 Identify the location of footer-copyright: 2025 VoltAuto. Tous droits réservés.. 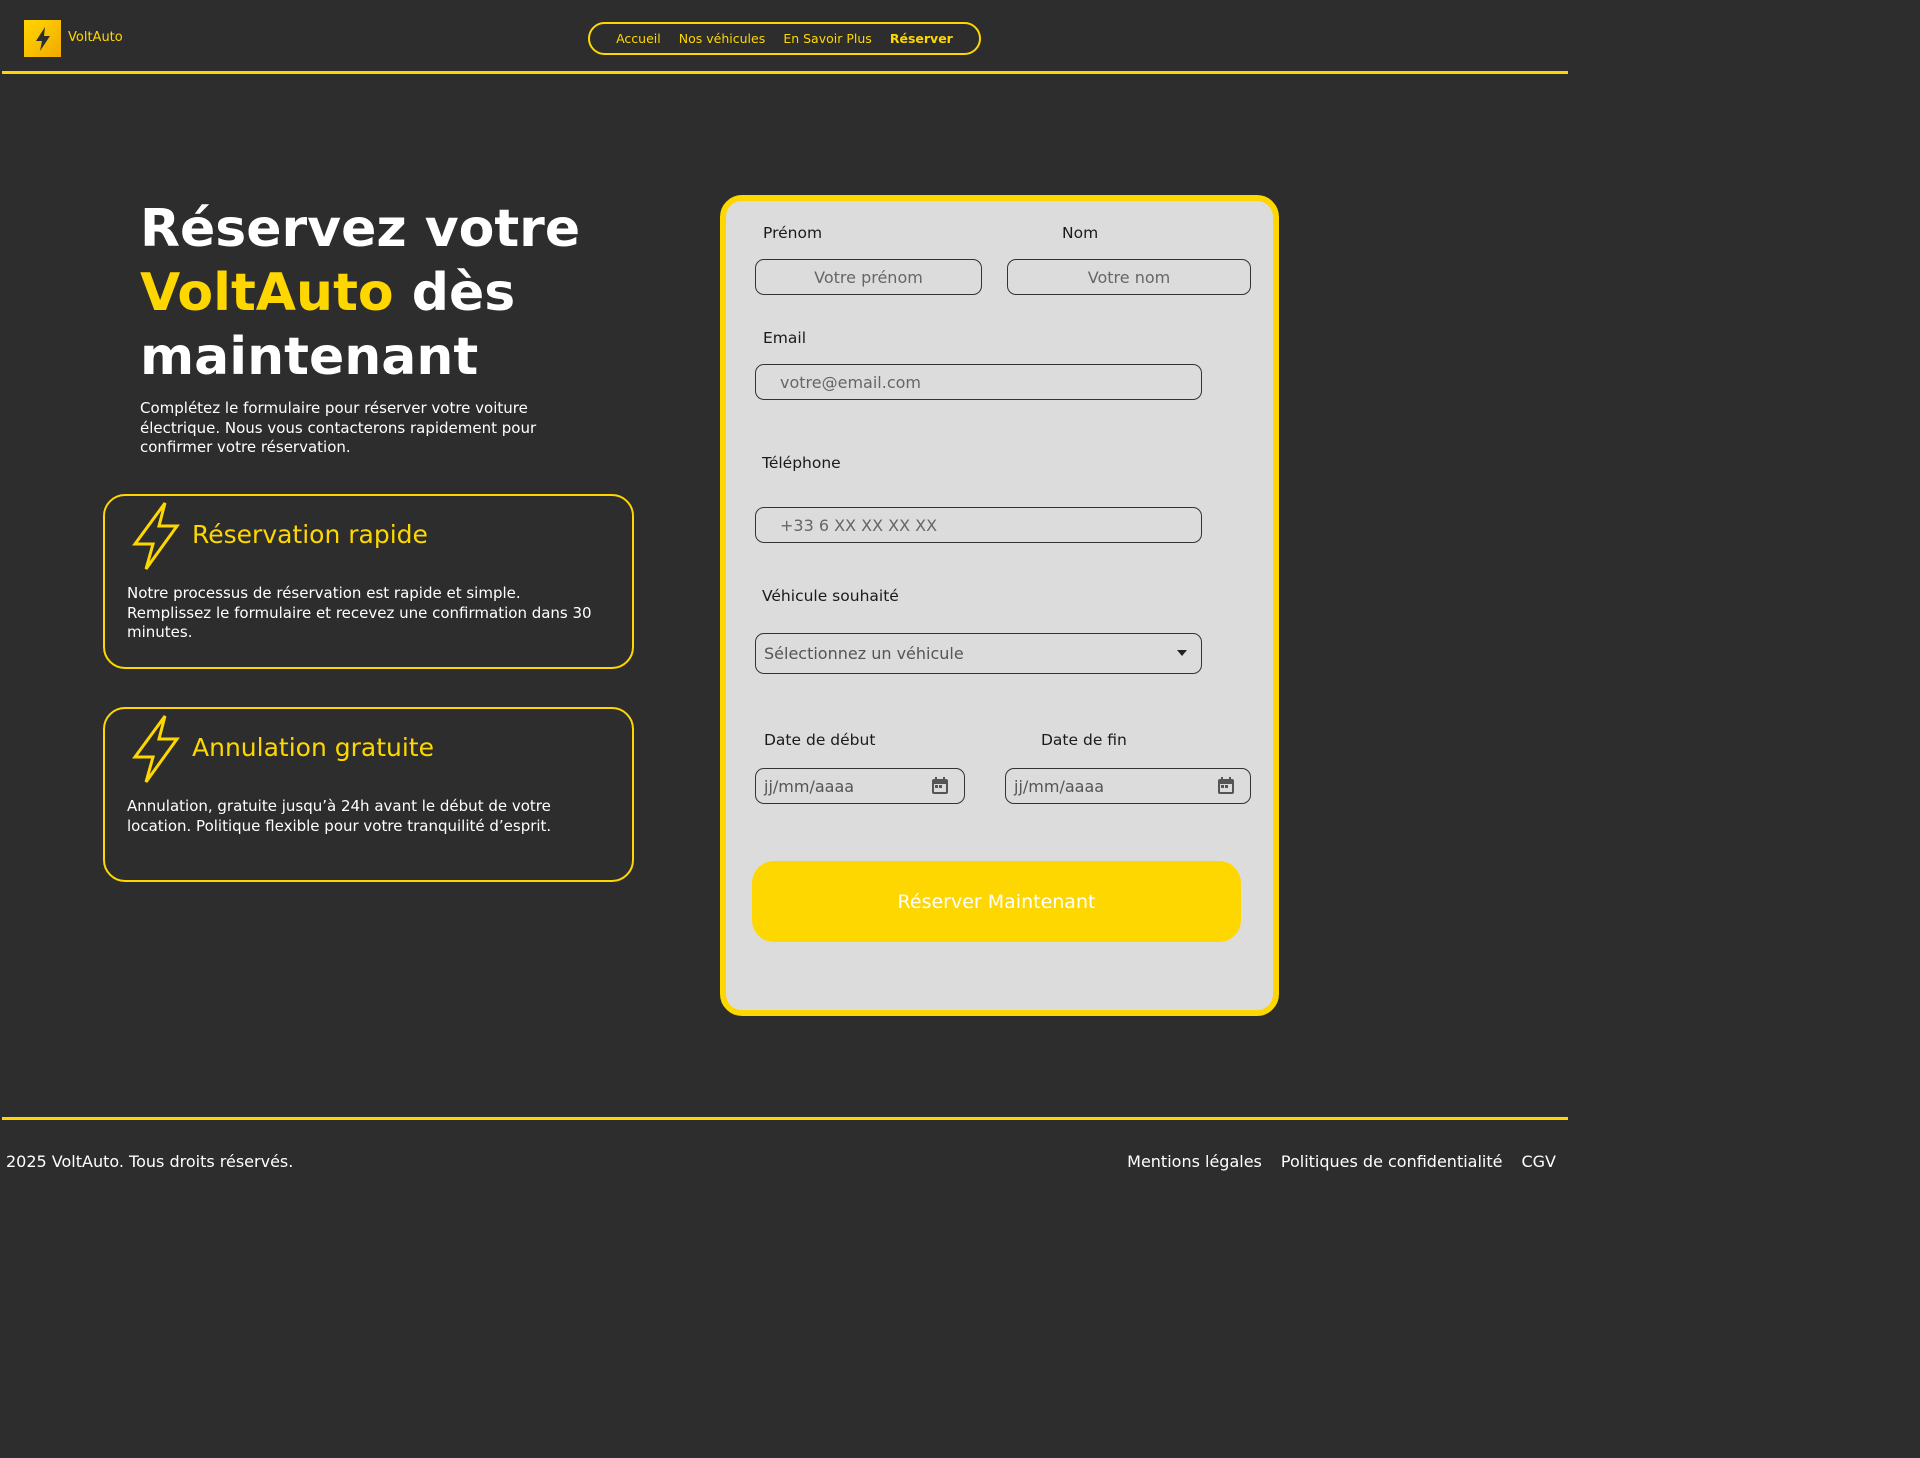
(150, 1161).